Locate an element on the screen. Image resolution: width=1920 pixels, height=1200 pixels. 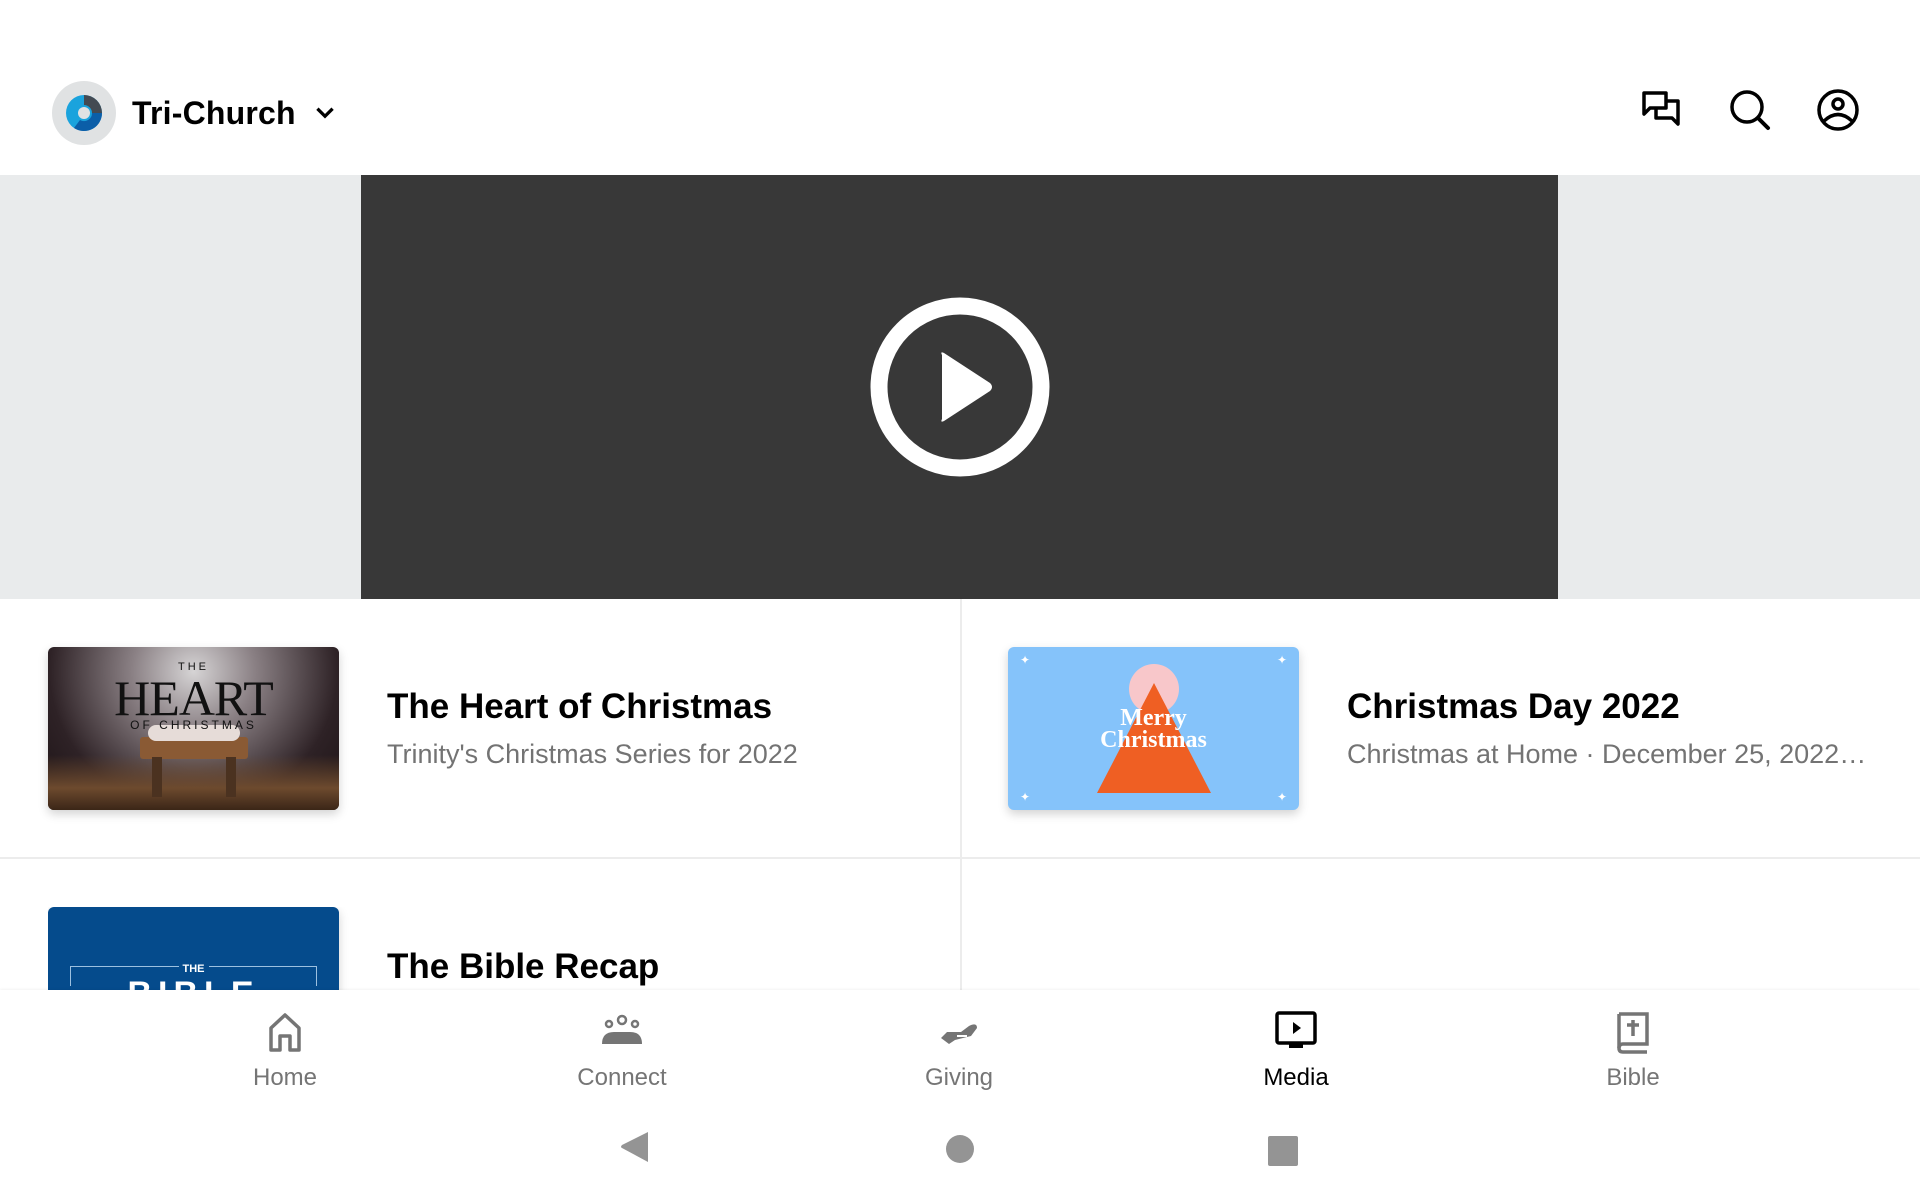
app-header: Tri-Church is located at coordinates (960, 87).